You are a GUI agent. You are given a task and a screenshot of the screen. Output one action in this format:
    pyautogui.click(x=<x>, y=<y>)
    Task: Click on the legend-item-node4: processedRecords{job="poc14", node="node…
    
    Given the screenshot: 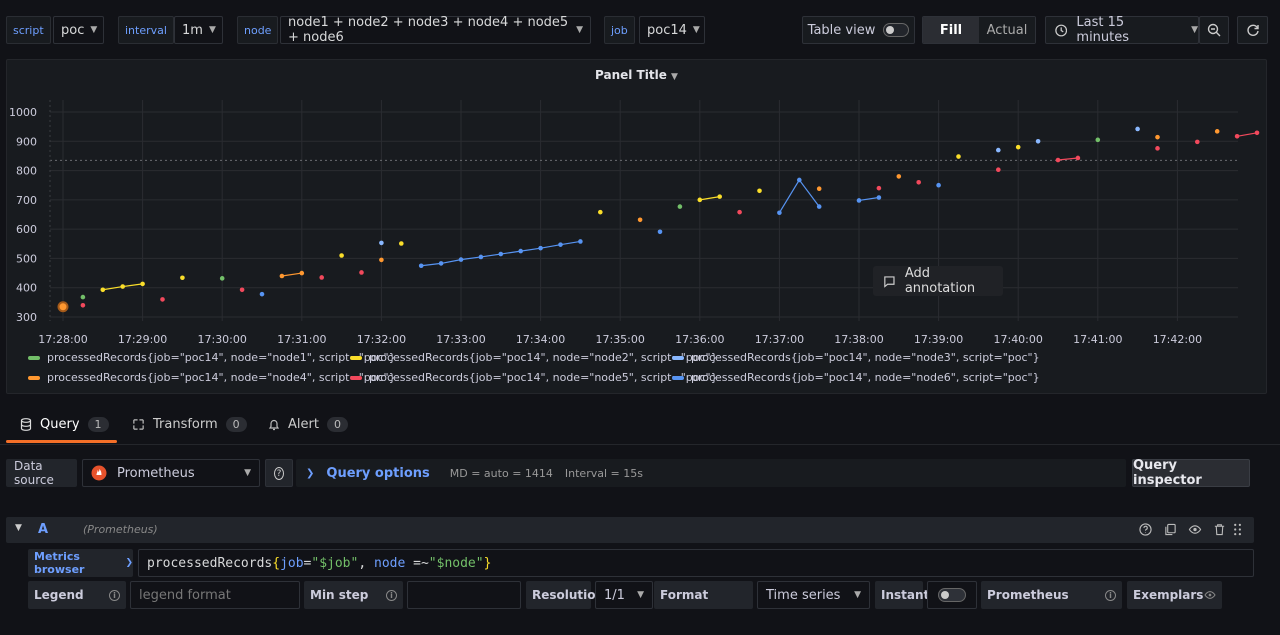 What is the action you would take?
    pyautogui.click(x=212, y=377)
    